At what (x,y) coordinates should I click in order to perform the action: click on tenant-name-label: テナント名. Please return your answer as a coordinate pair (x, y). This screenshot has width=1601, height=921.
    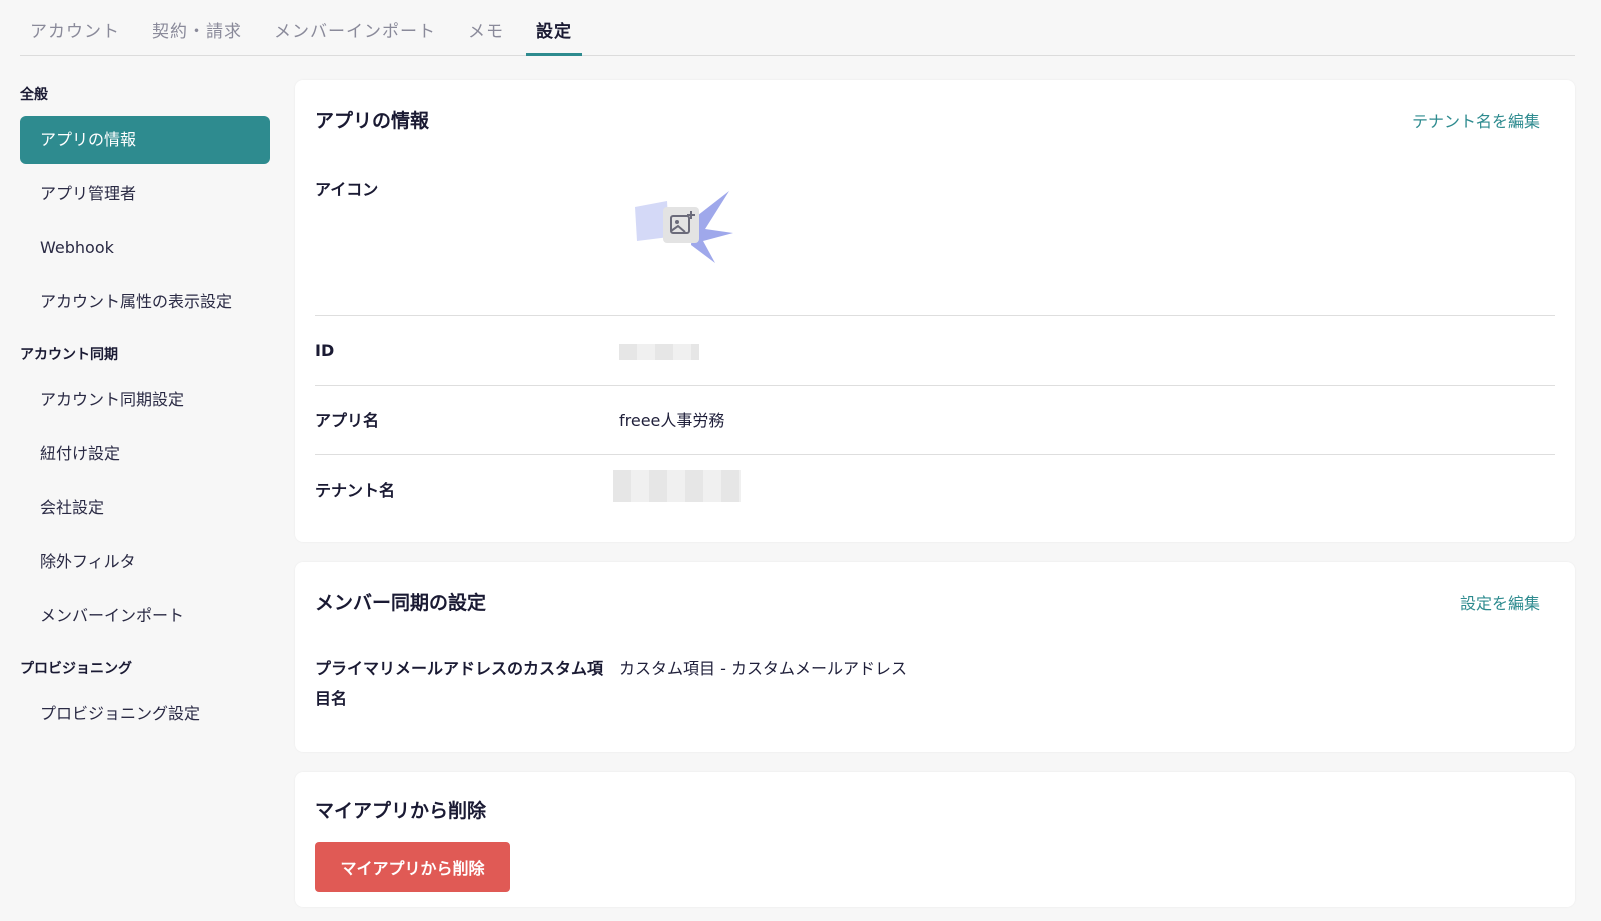
    Looking at the image, I should click on (355, 490).